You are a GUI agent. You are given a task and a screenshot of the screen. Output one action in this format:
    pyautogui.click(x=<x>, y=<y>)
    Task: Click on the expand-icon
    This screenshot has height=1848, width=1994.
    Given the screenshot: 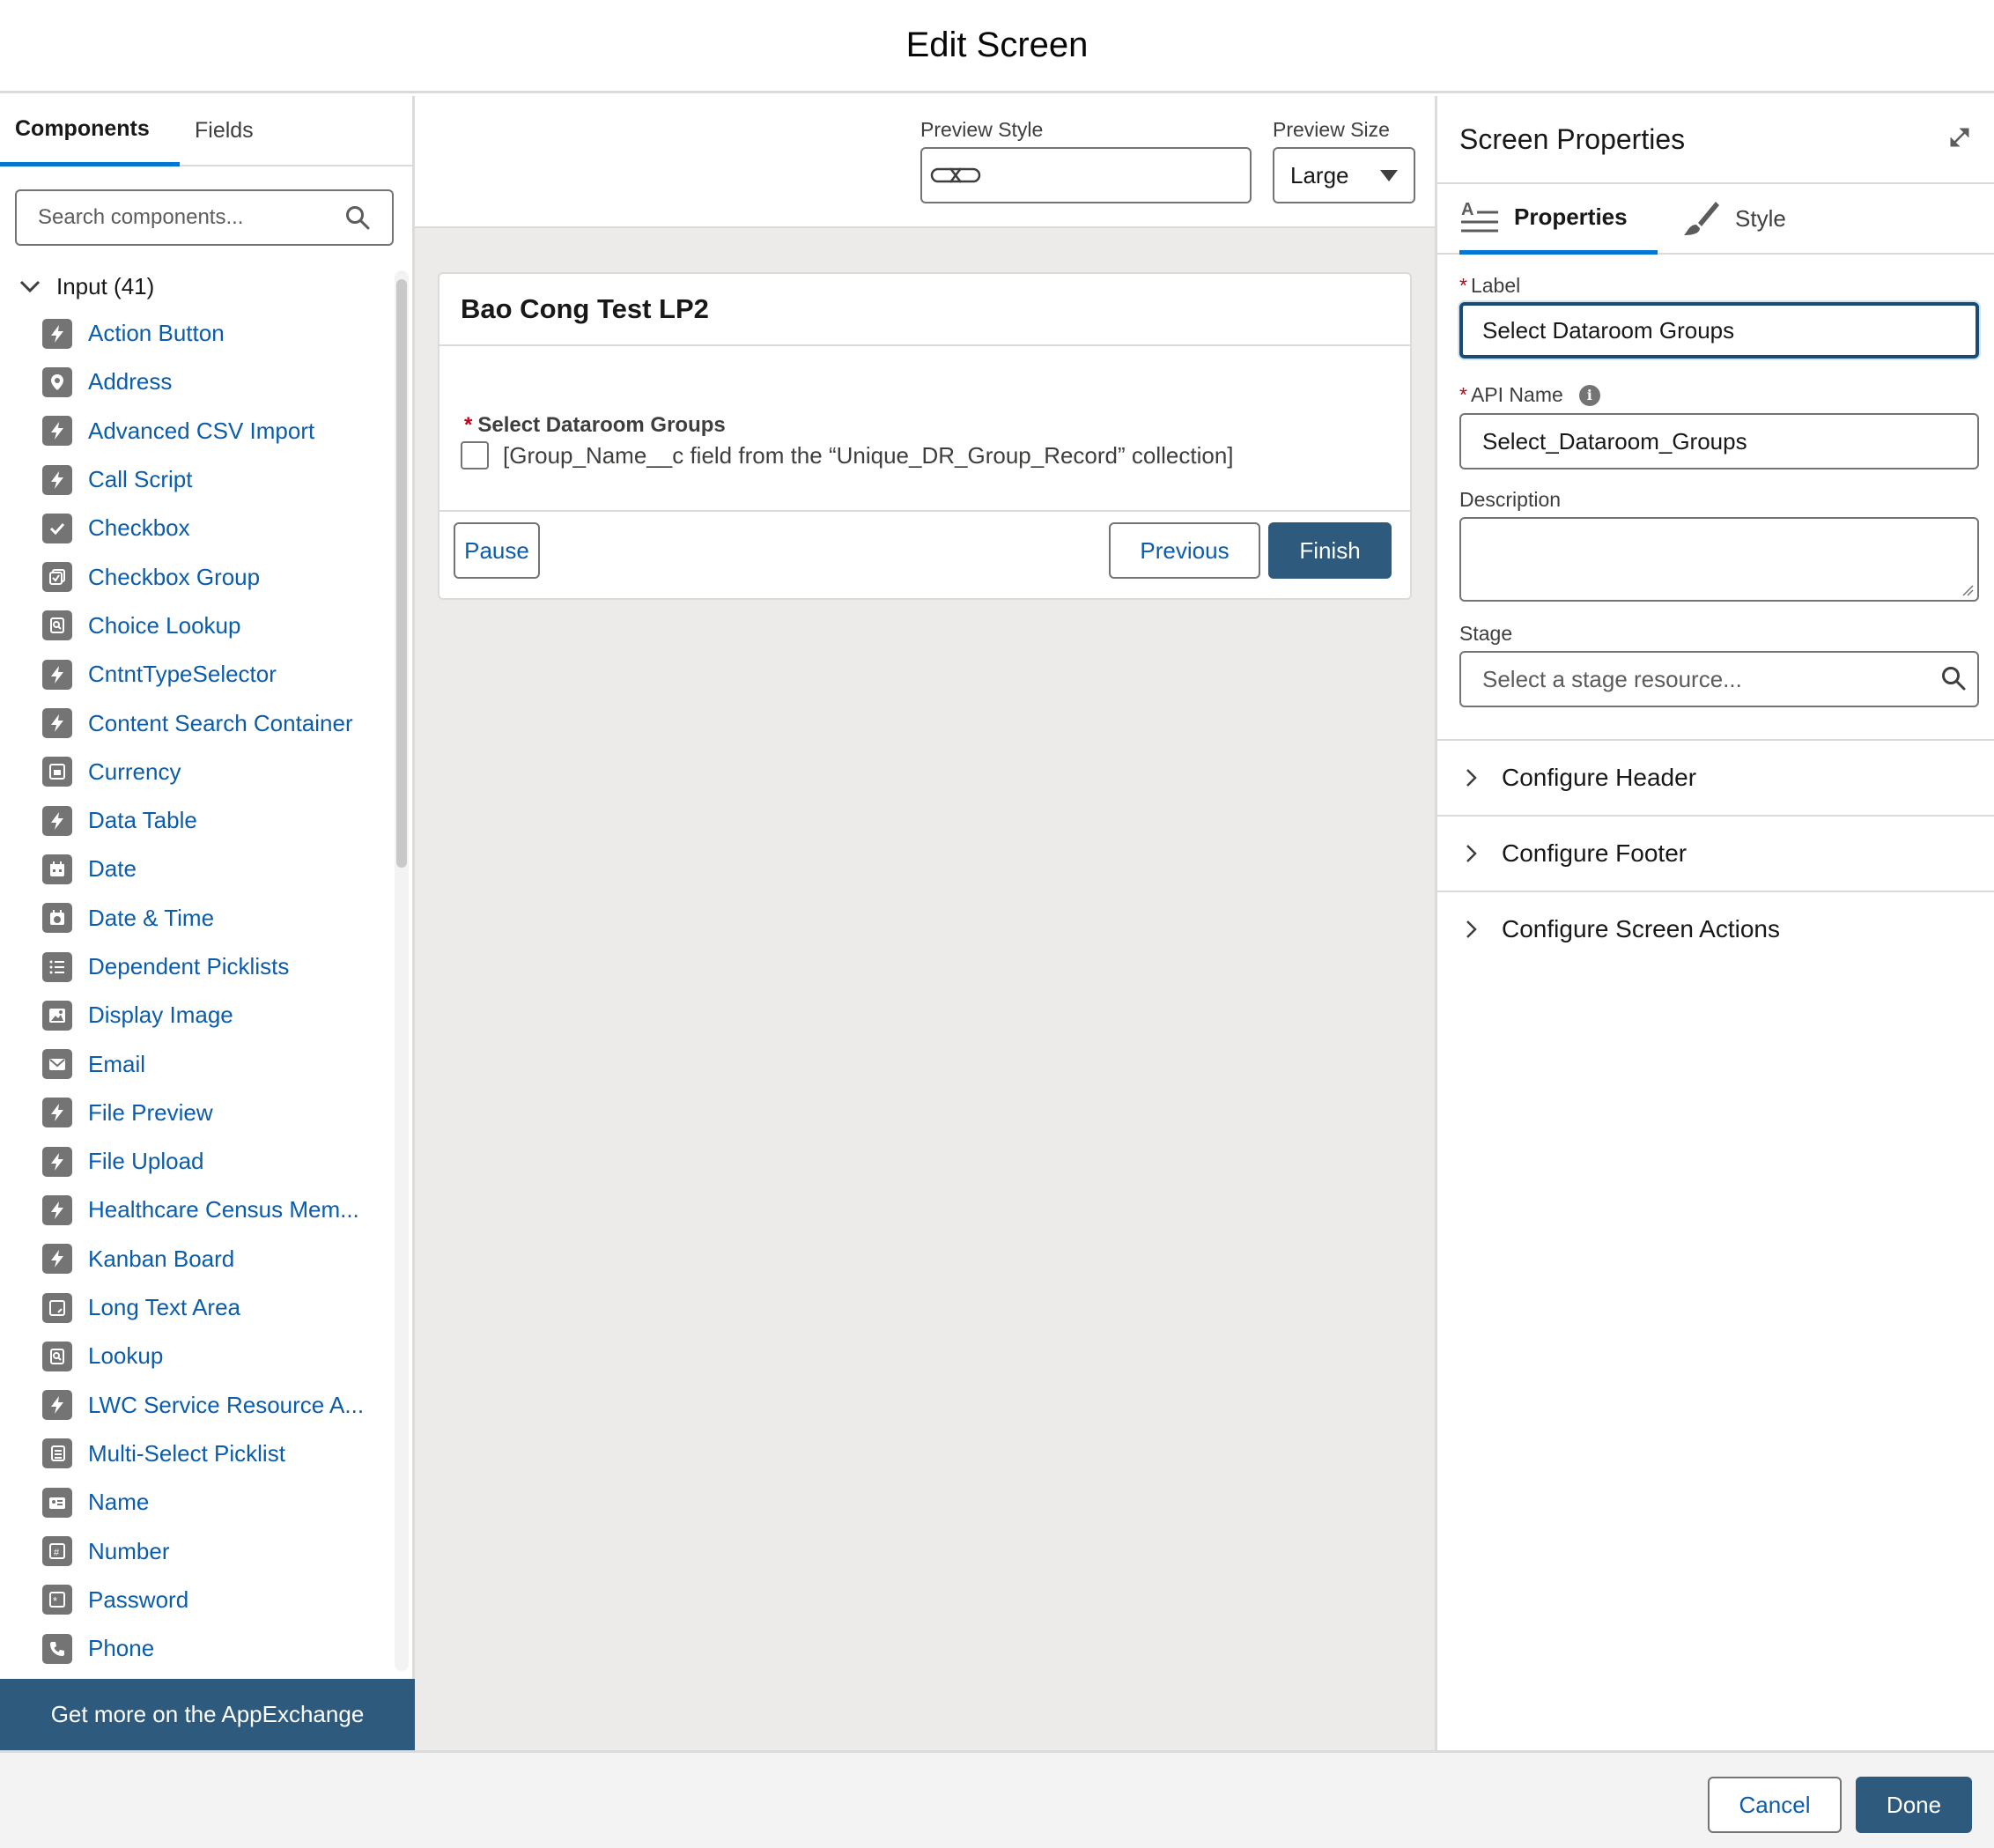 What is the action you would take?
    pyautogui.click(x=1959, y=139)
    